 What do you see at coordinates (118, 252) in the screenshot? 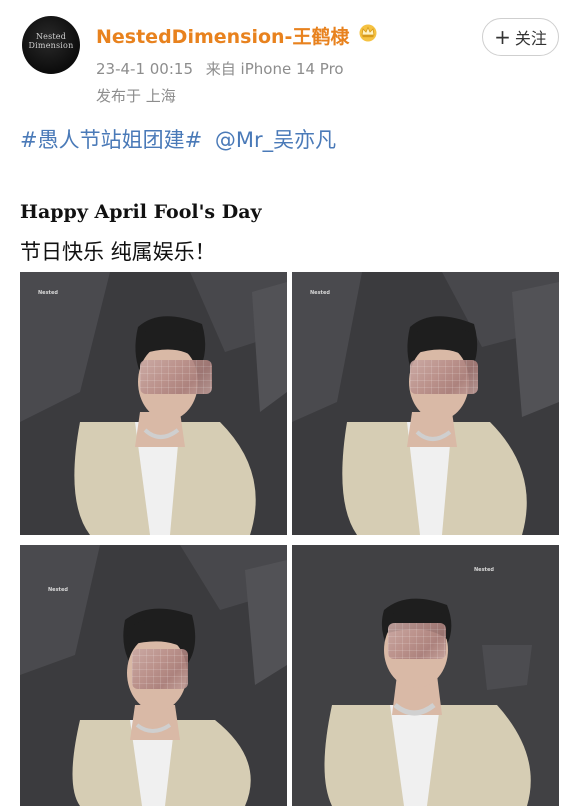
I see `post-subtitle: 节日快乐 纯属娱乐！` at bounding box center [118, 252].